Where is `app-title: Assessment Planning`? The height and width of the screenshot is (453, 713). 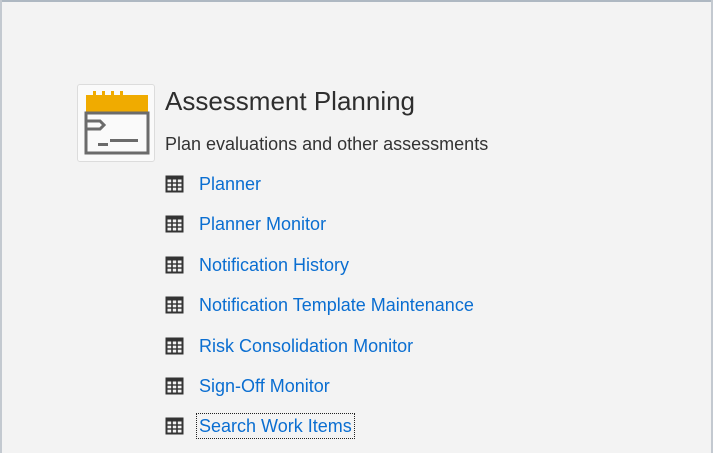
app-title: Assessment Planning is located at coordinates (290, 101).